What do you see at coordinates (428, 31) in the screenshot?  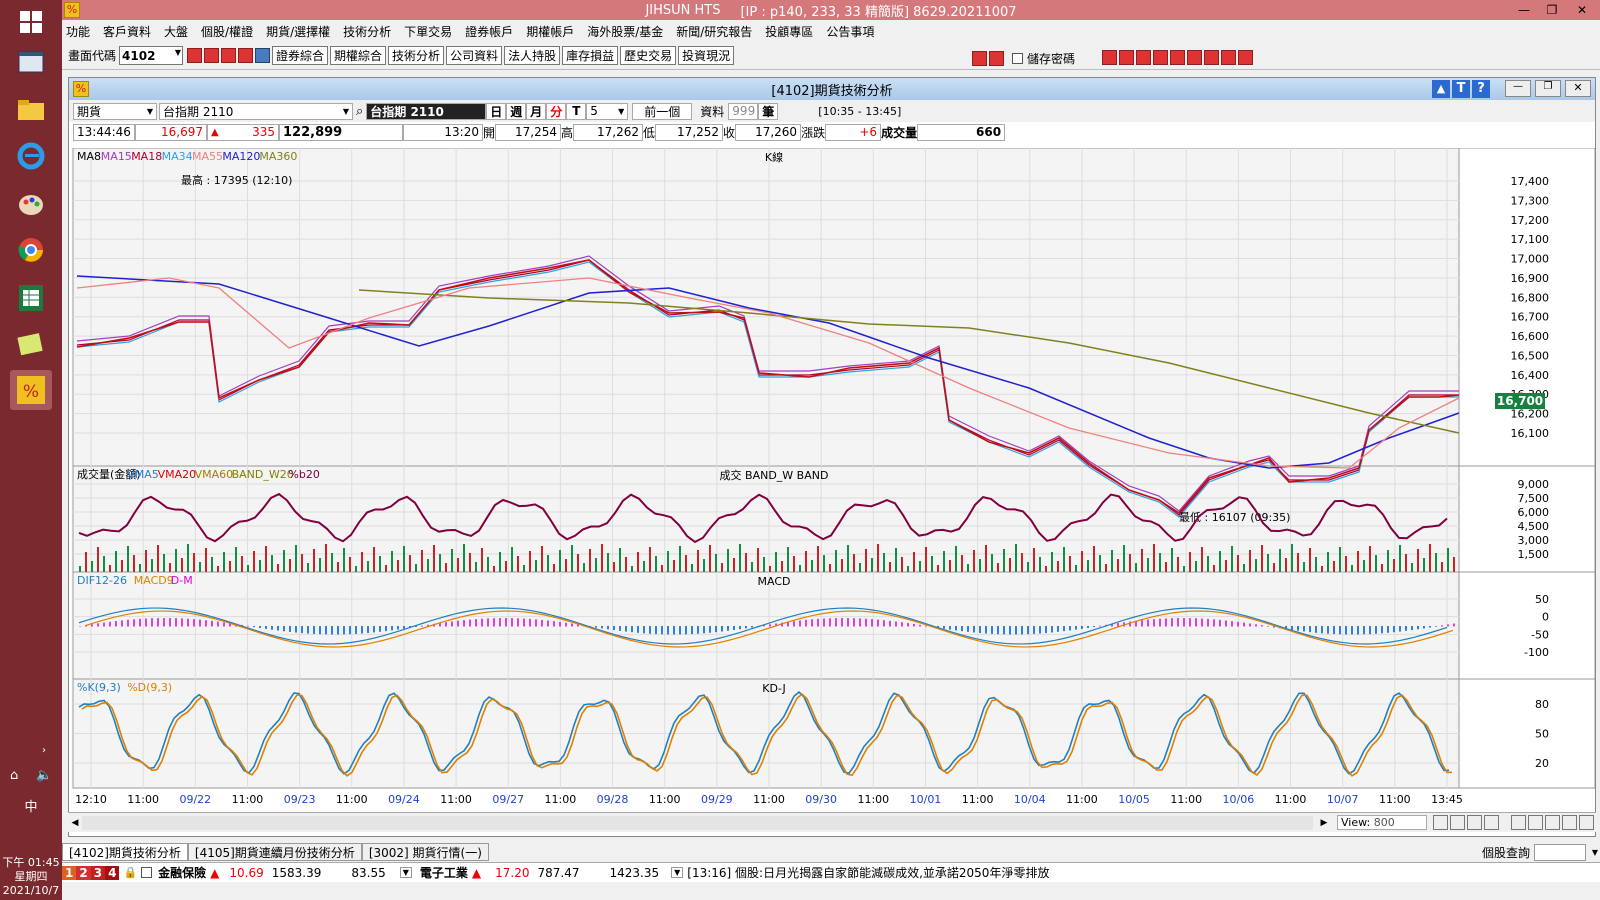 I see `menu-order: 下單交易` at bounding box center [428, 31].